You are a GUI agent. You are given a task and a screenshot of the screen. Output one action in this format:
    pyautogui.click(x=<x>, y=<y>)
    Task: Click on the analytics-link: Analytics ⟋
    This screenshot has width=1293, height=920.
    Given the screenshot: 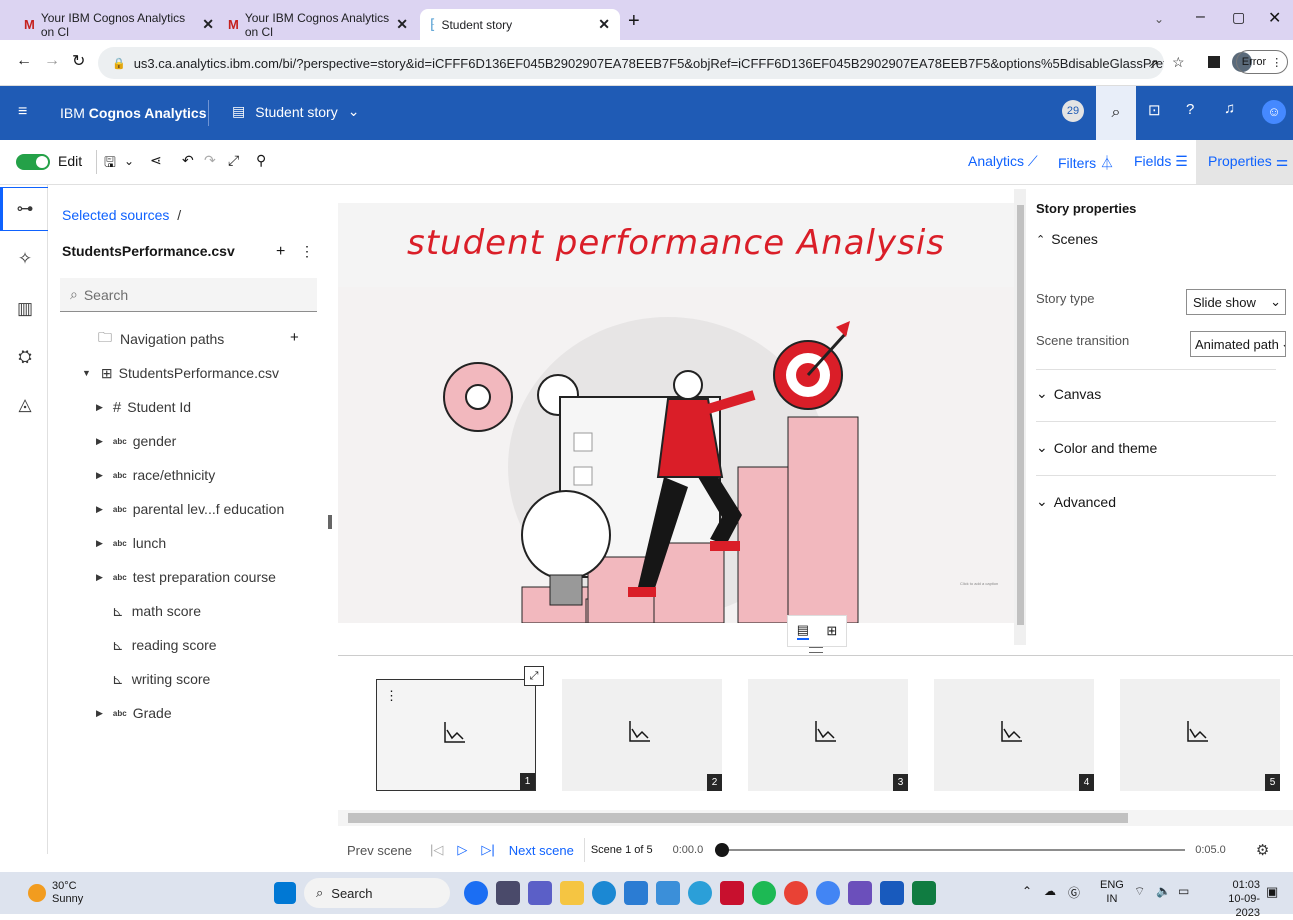 What is the action you would take?
    pyautogui.click(x=1003, y=161)
    